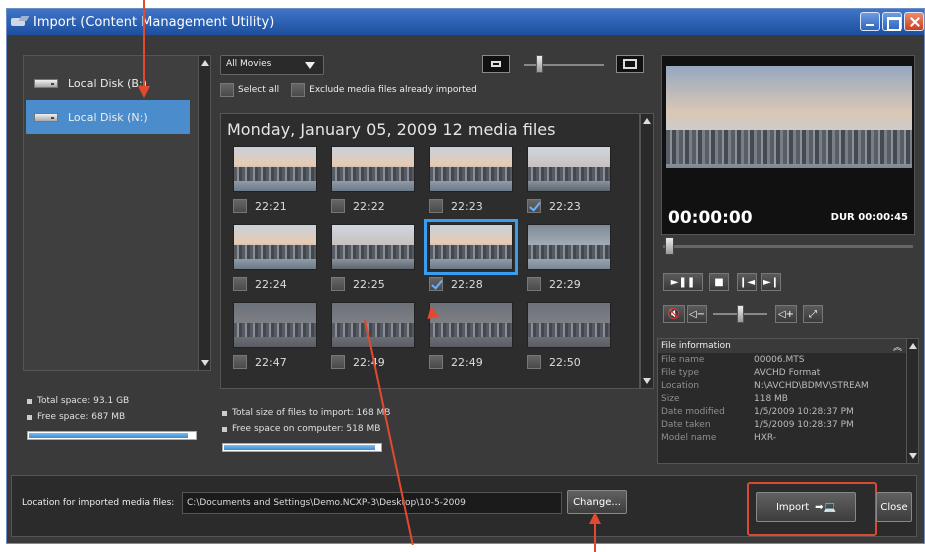 This screenshot has height=552, width=925. I want to click on disk-item-n: Local Disk (N:), so click(108, 117).